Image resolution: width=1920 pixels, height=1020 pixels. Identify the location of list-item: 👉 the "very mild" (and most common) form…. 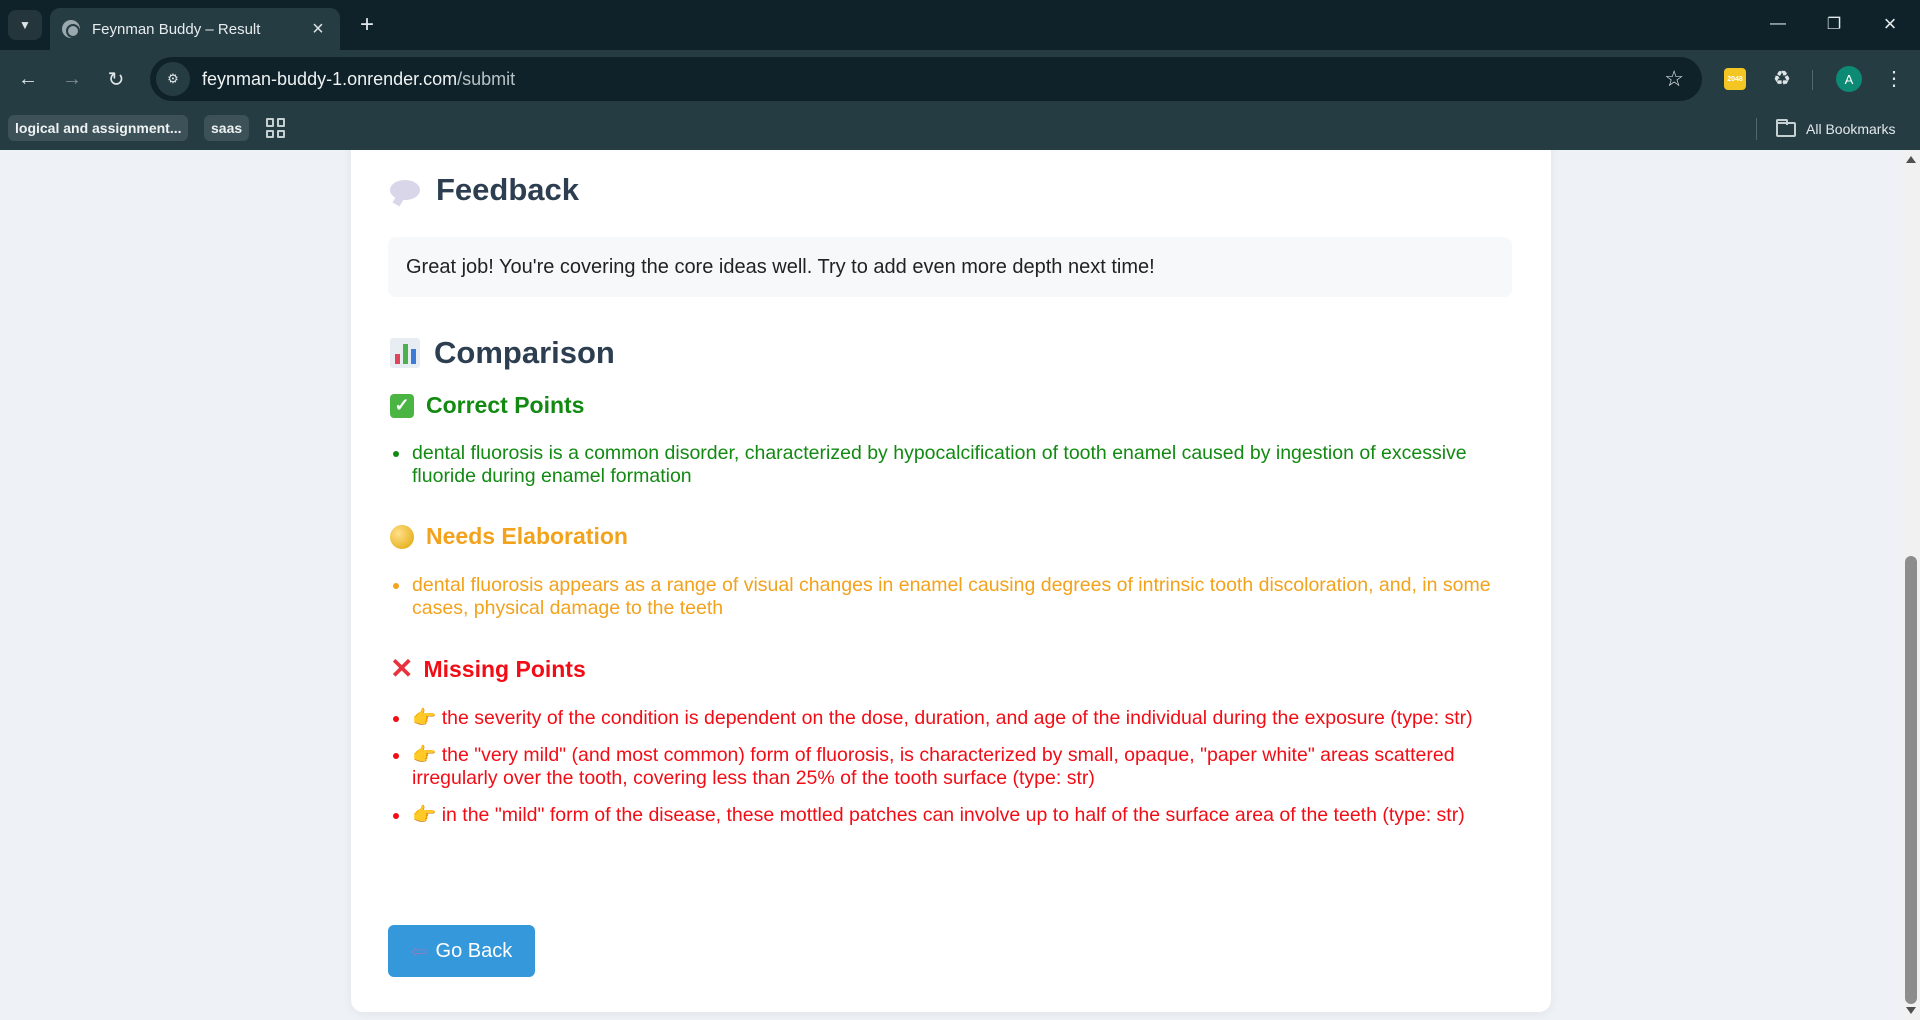
(957, 767).